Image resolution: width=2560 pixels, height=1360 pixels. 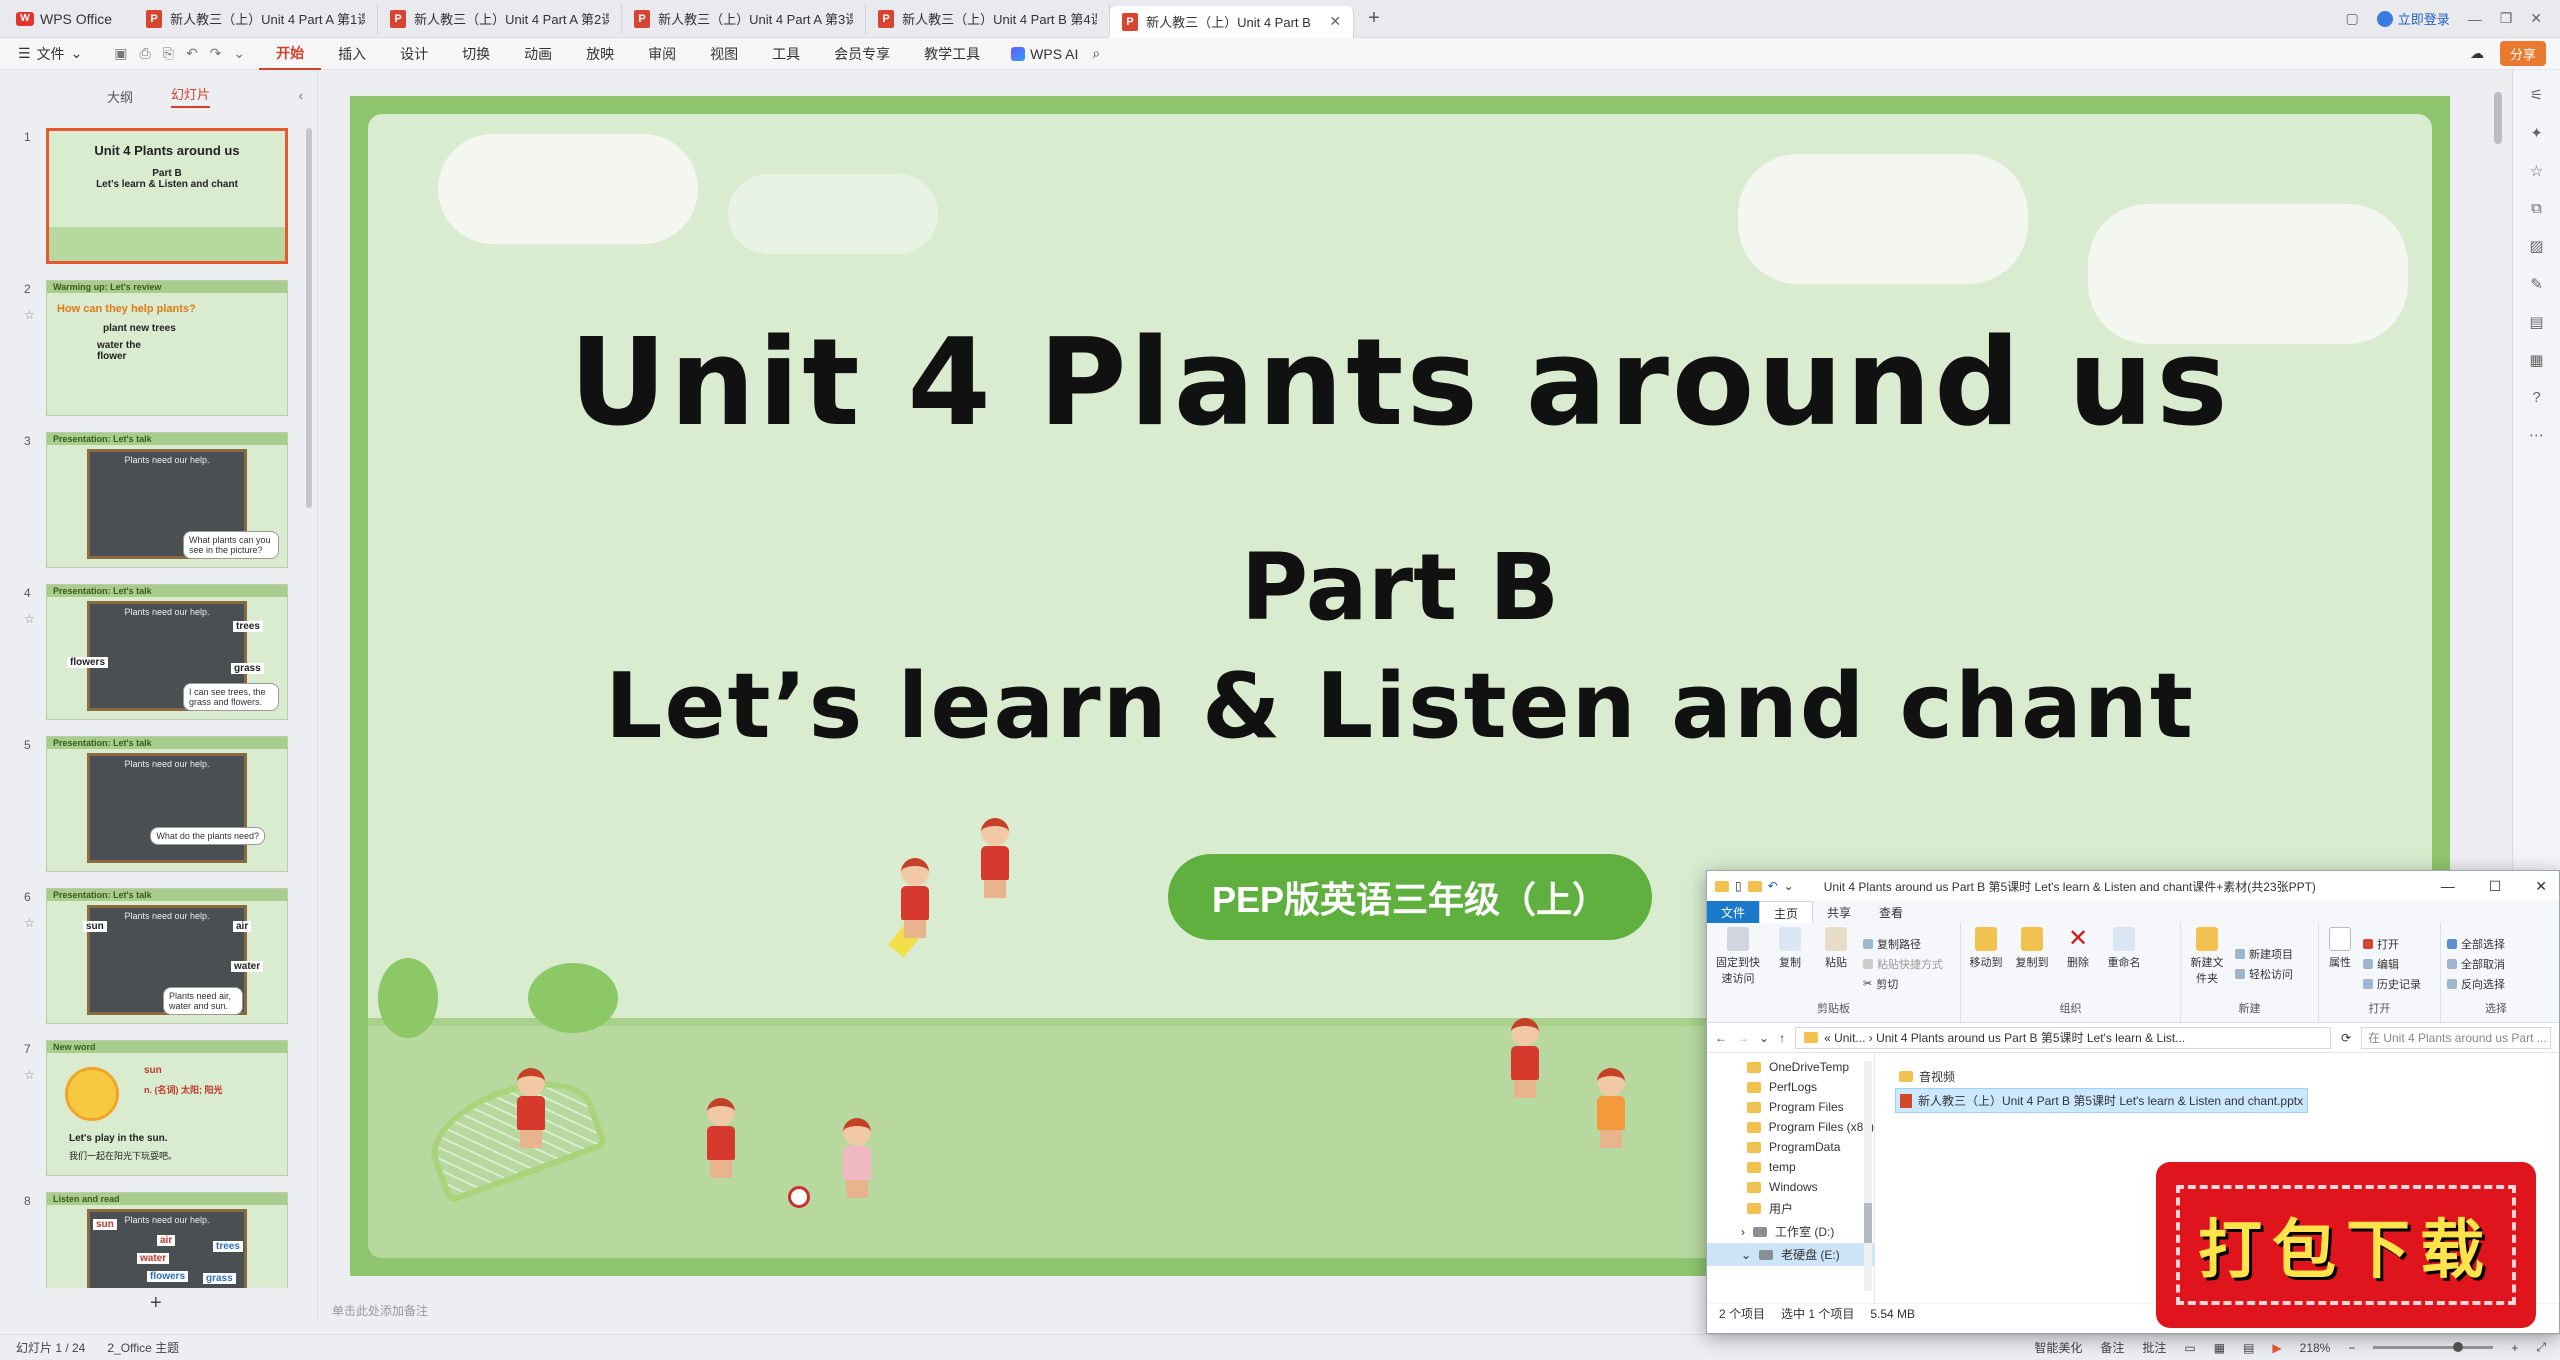 I want to click on new-folder-quick-icon, so click(x=1754, y=886).